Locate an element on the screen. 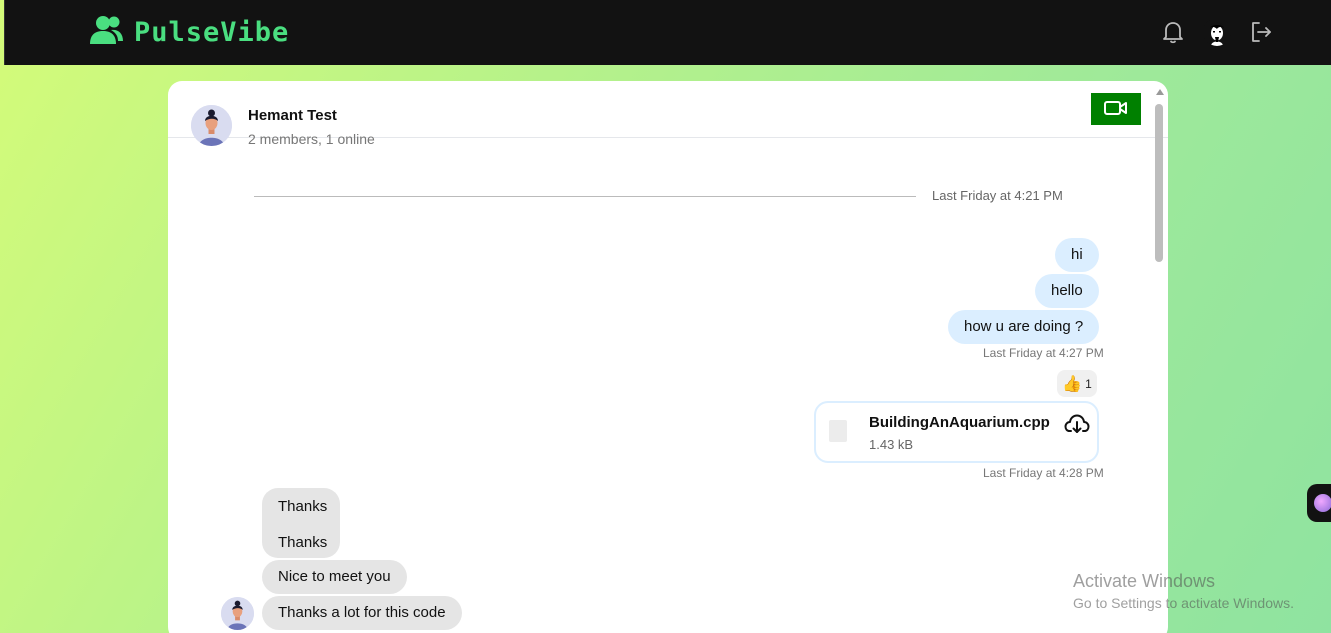 The image size is (1331, 633). video-call-button is located at coordinates (1116, 109).